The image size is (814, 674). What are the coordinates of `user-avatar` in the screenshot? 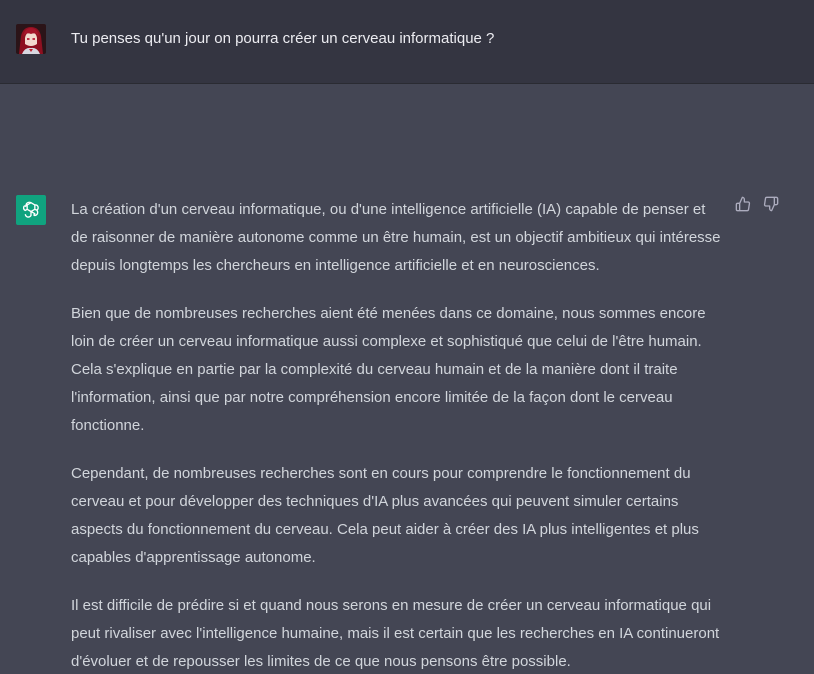 It's located at (31, 39).